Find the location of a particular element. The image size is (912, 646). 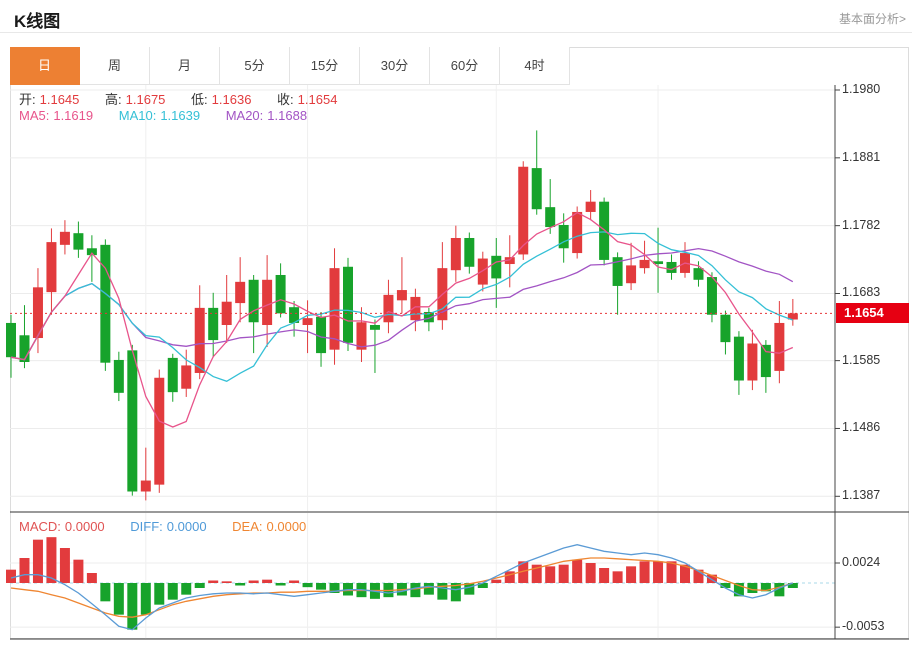

ohlc-legend: 开: 1.1645 高: 1.1675 低: 1.1636 收: 1.1654 is located at coordinates (180, 98).